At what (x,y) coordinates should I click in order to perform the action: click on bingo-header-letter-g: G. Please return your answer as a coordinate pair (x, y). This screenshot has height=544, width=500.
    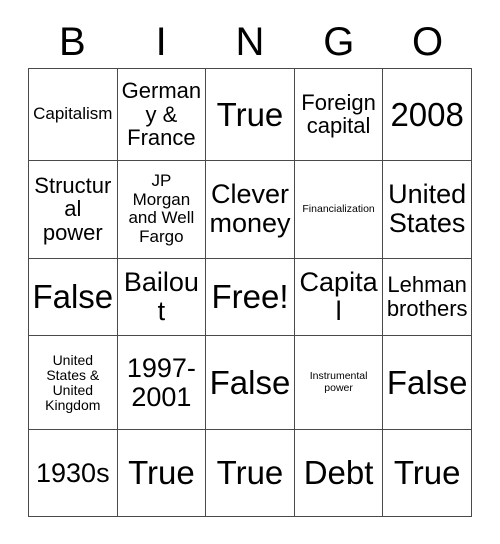
    Looking at the image, I should click on (339, 42).